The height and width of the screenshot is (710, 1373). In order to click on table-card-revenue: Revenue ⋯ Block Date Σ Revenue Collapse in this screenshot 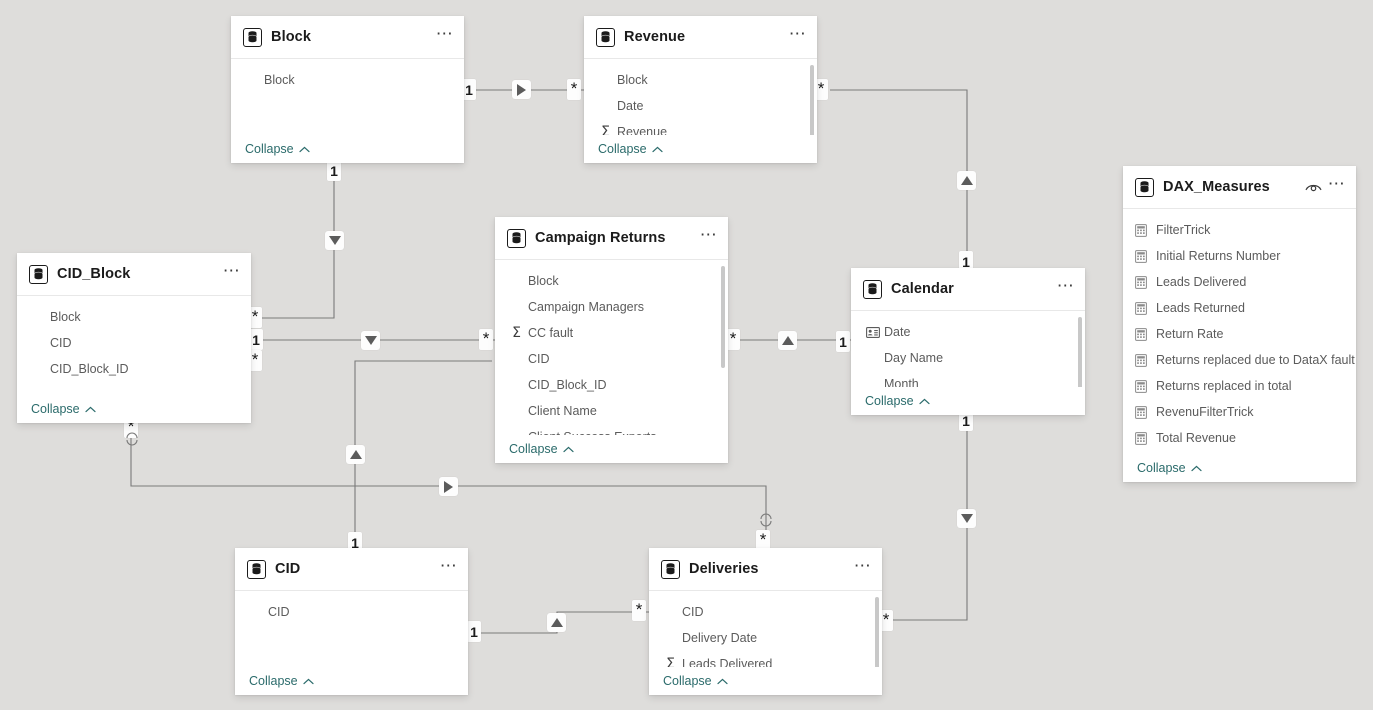, I will do `click(700, 89)`.